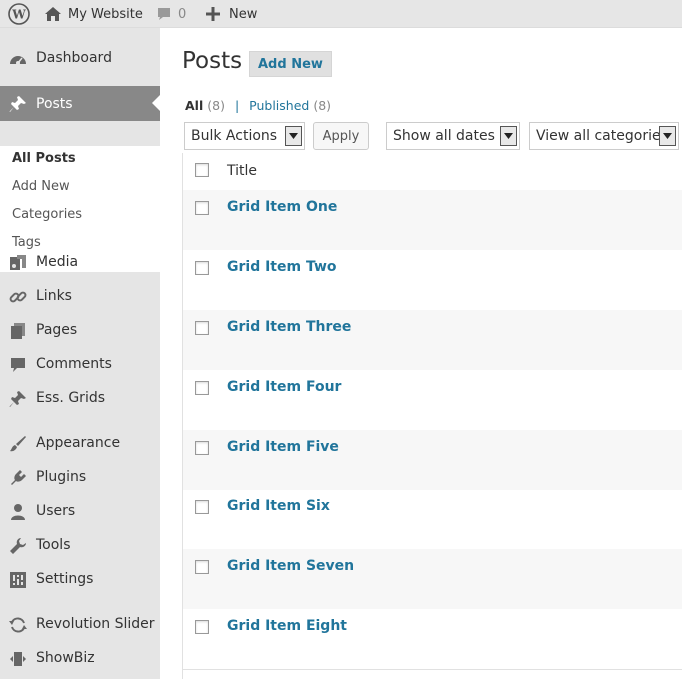 This screenshot has height=679, width=682. What do you see at coordinates (18, 546) in the screenshot?
I see `wrench-icon` at bounding box center [18, 546].